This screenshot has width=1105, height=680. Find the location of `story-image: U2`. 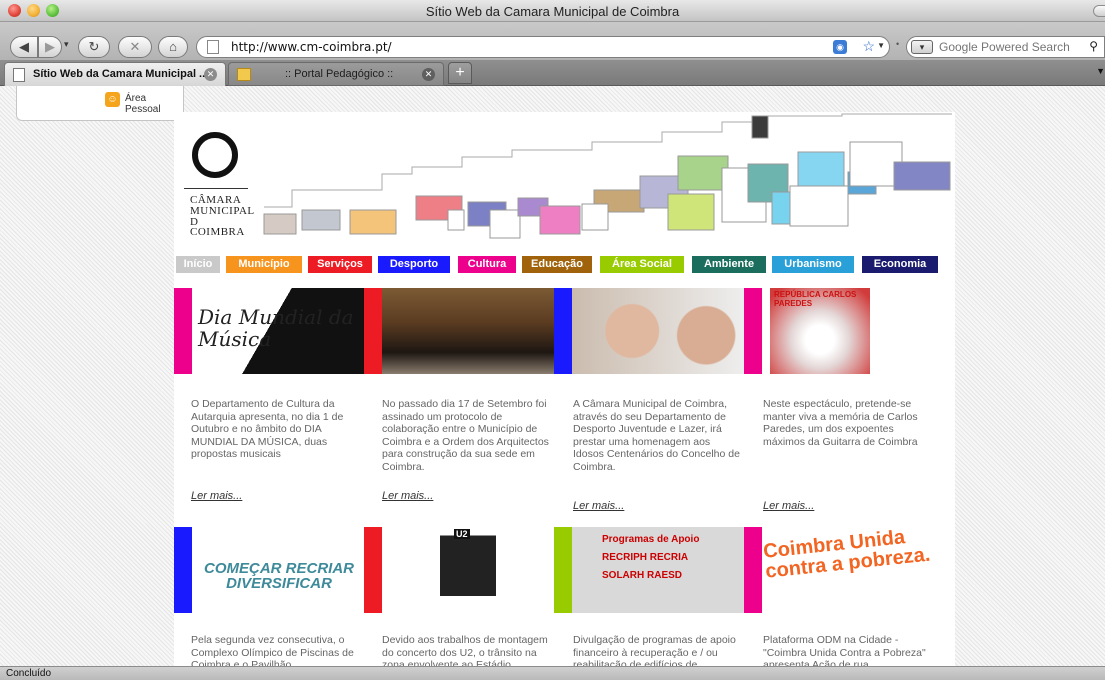

story-image: U2 is located at coordinates (459, 570).